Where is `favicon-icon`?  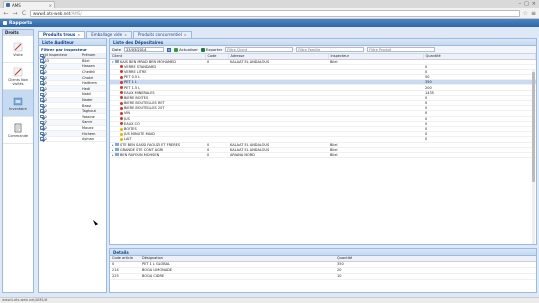 favicon-icon is located at coordinates (8, 5).